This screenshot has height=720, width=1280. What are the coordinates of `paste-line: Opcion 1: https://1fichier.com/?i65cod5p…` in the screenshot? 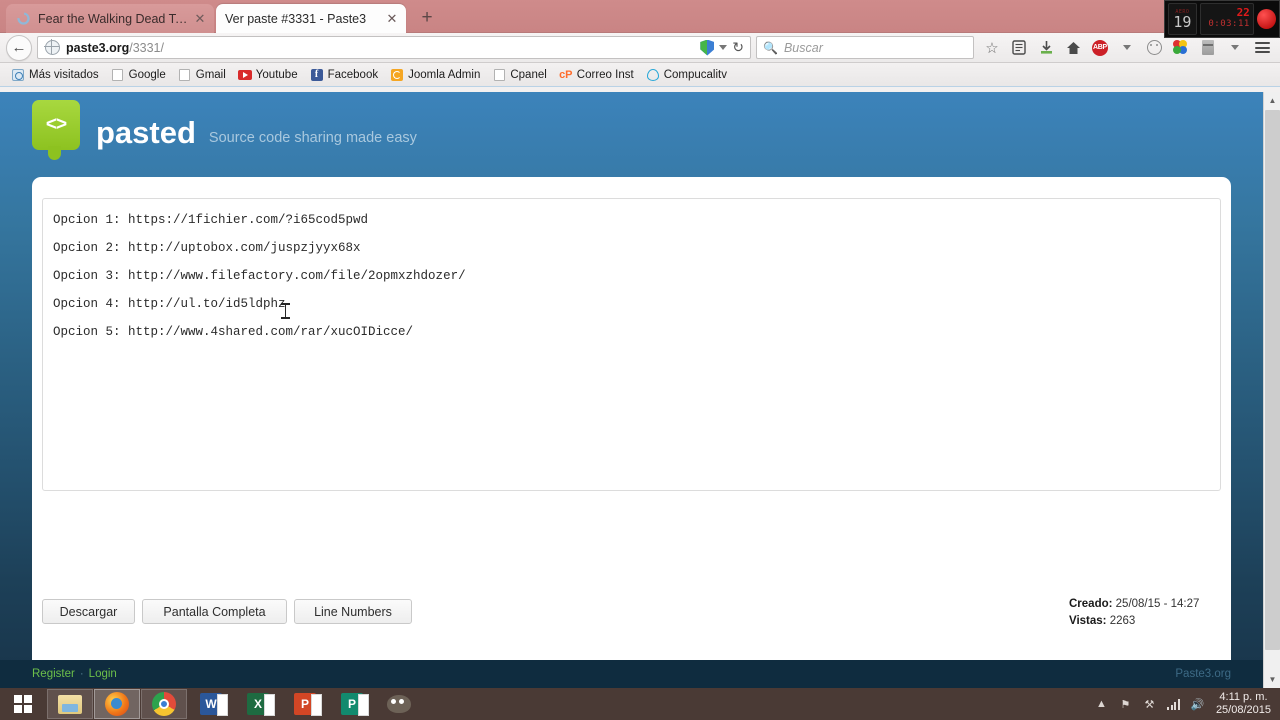 It's located at (211, 220).